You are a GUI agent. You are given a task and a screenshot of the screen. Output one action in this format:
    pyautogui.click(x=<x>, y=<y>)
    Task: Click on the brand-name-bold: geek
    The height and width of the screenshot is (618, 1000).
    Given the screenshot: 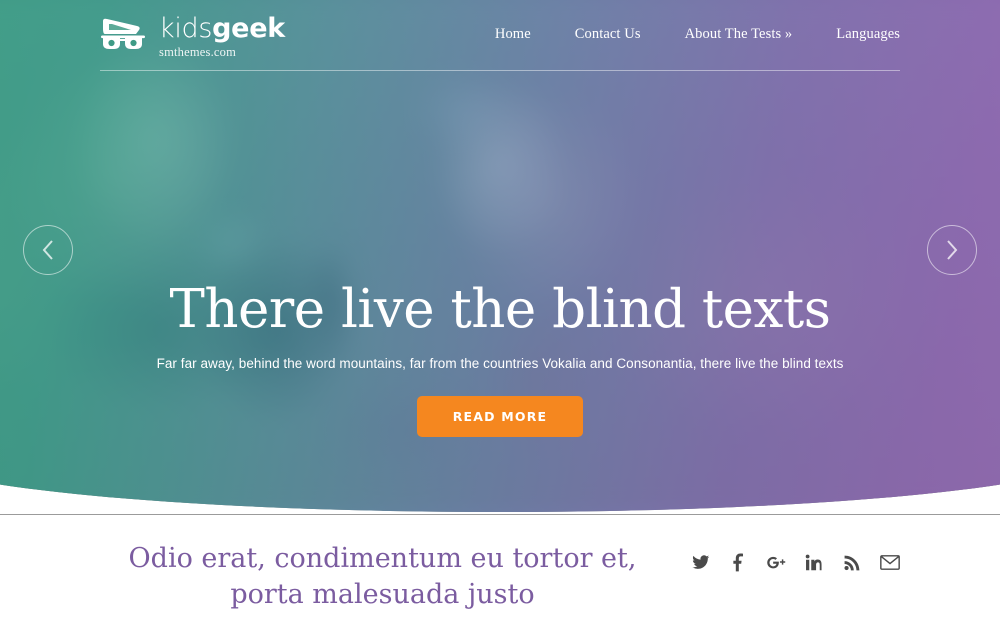 What is the action you would take?
    pyautogui.click(x=248, y=28)
    